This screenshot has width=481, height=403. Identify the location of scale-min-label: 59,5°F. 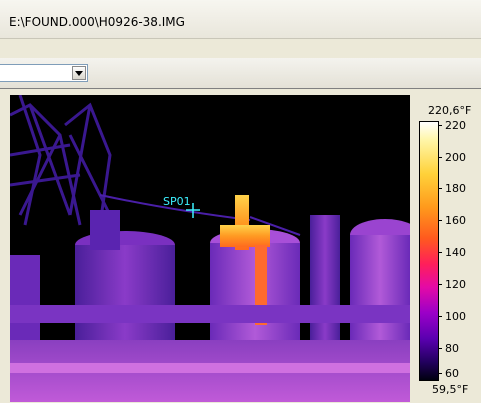
(450, 389).